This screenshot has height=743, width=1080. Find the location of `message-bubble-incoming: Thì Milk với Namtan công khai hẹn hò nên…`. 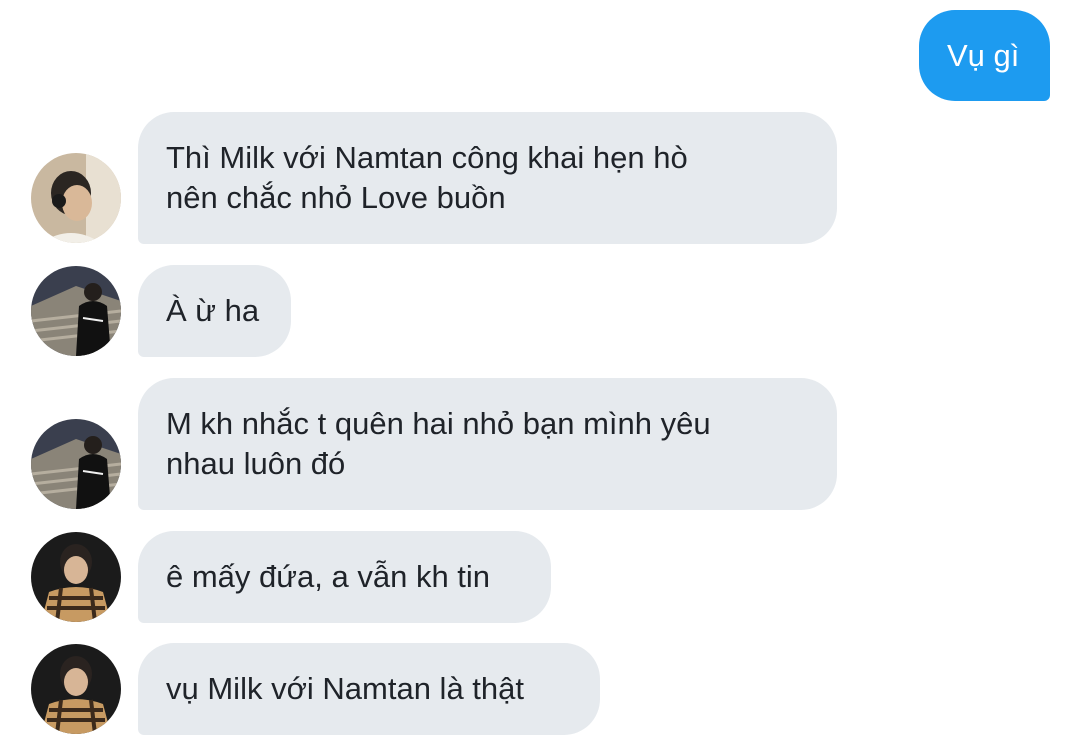

message-bubble-incoming: Thì Milk với Namtan công khai hẹn hò nên… is located at coordinates (487, 178).